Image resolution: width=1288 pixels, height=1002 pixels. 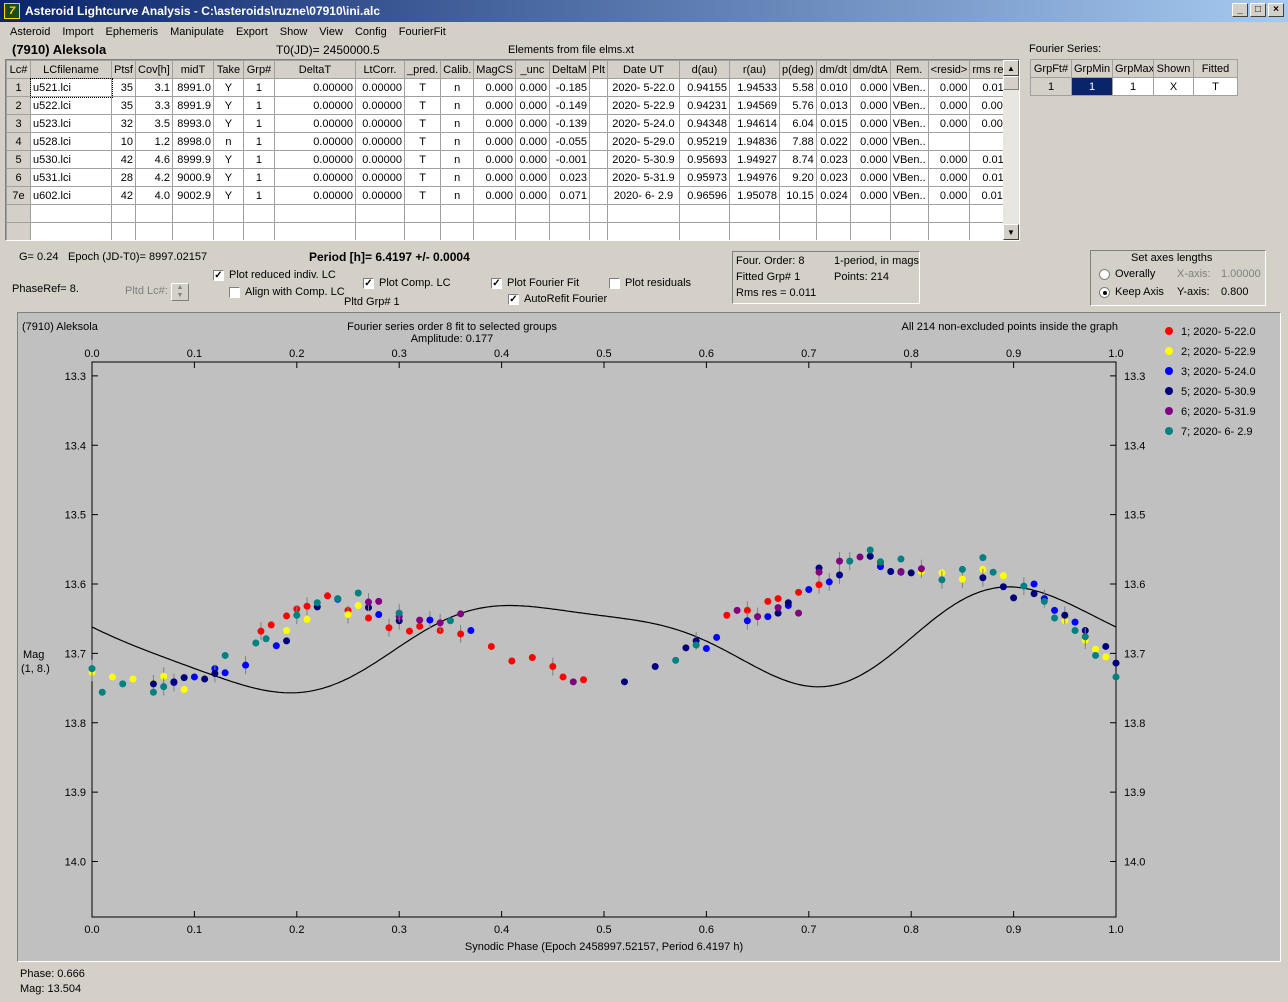 What do you see at coordinates (422, 69) in the screenshot?
I see `lc-col-header: _pred.` at bounding box center [422, 69].